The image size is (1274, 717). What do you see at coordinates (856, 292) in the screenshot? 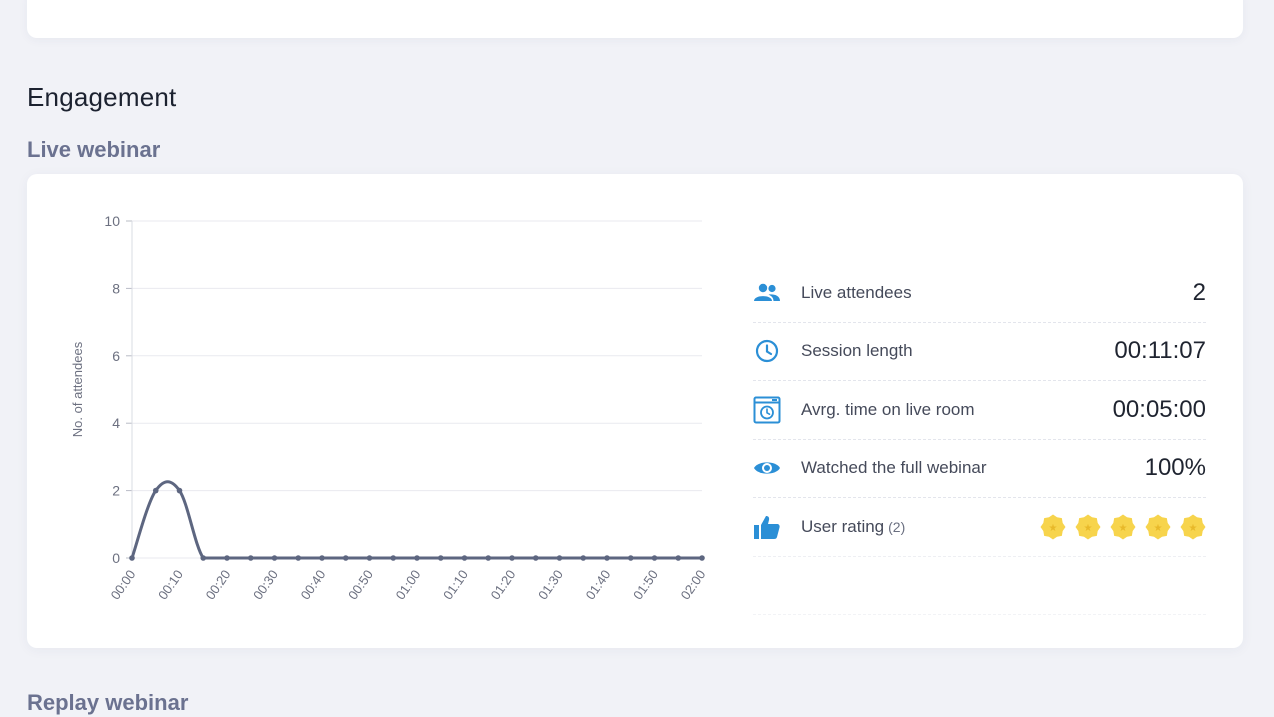
I see `stat-label: Live attendees` at bounding box center [856, 292].